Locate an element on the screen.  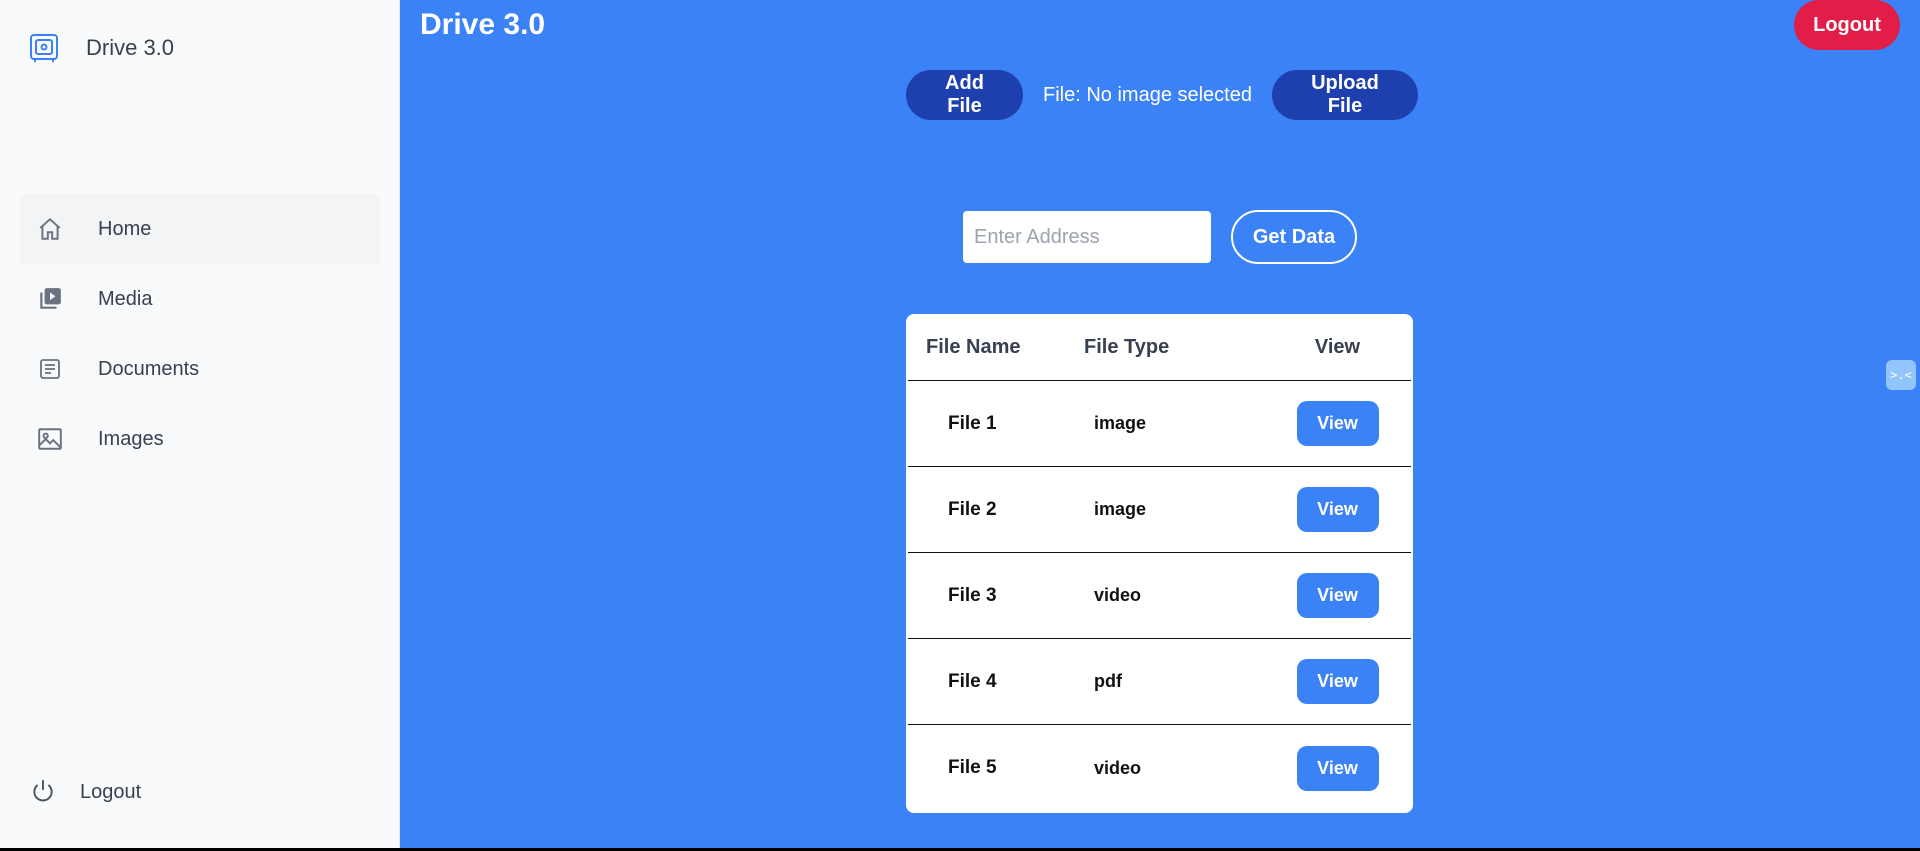
sidebar-item-label: Home is located at coordinates (125, 228).